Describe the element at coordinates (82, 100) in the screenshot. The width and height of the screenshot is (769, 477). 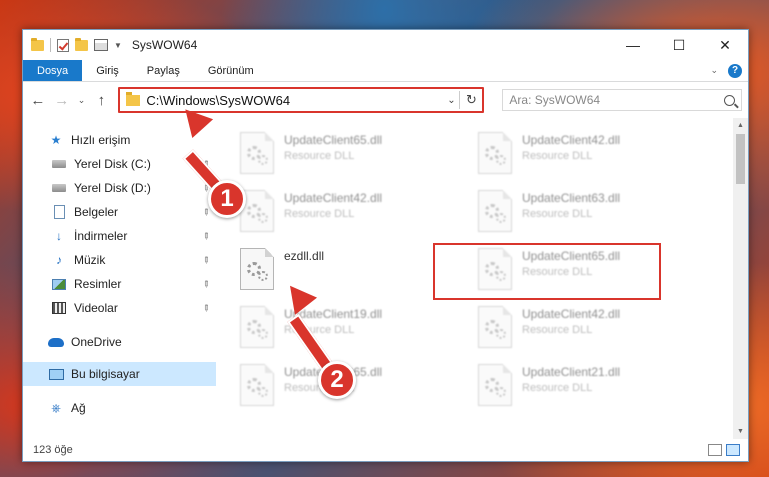
I see `recent-locations-chevron-icon: ⌄` at that location.